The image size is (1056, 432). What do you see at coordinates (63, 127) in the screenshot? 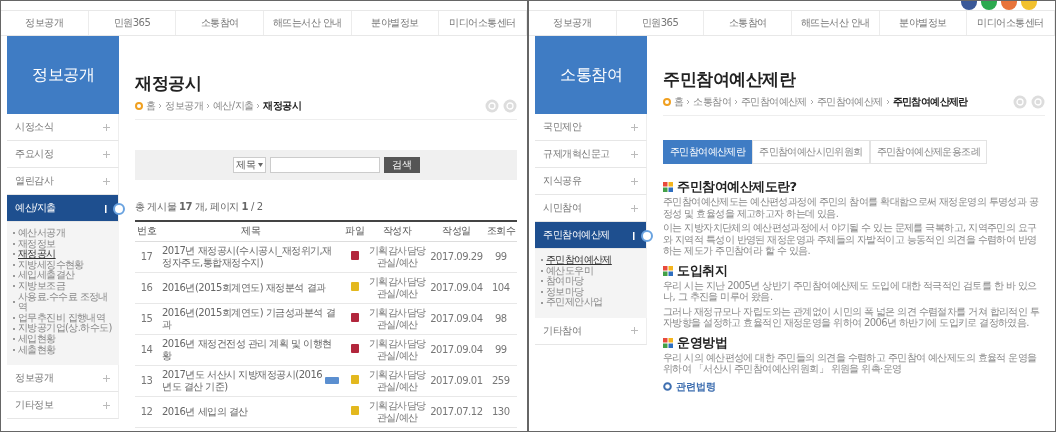
I see `sidebar-item: 시정소식` at bounding box center [63, 127].